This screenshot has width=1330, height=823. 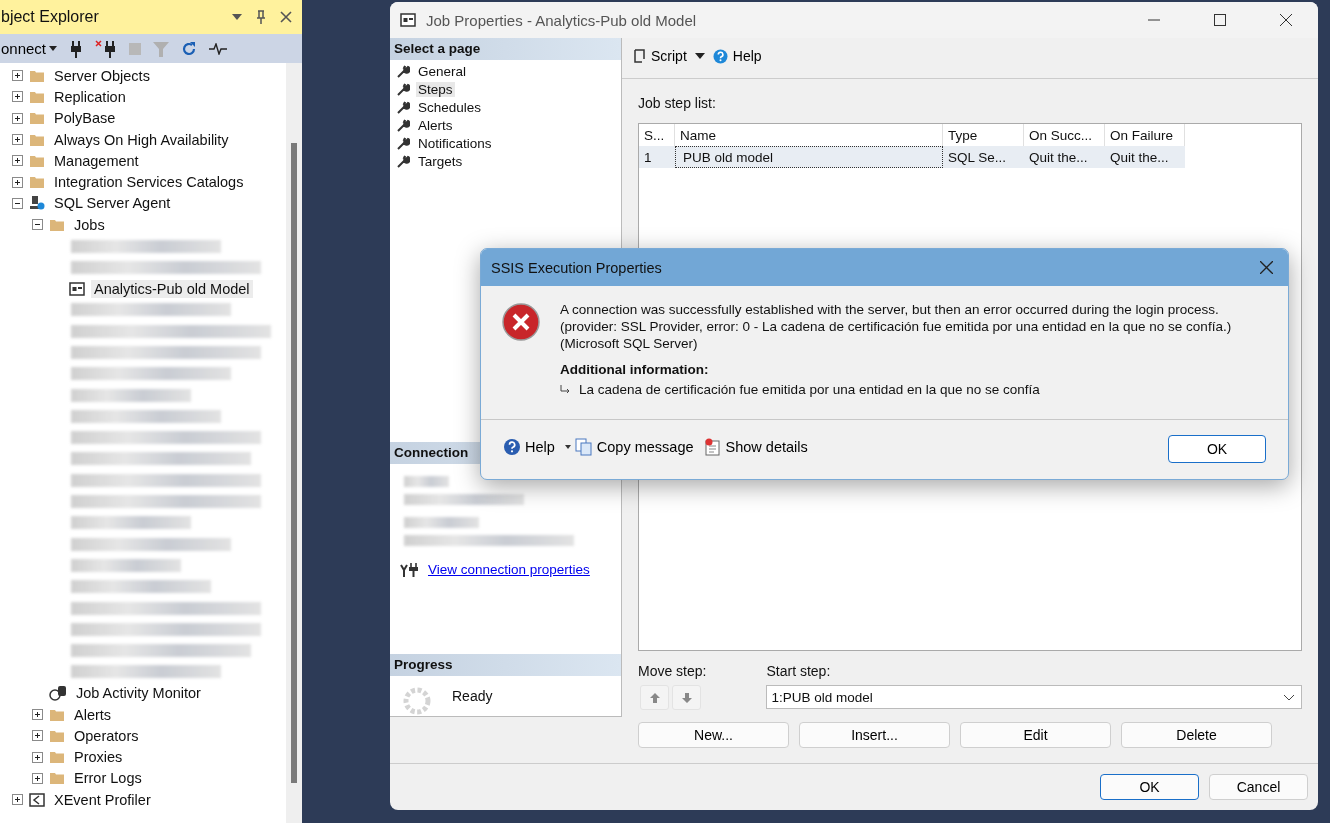 What do you see at coordinates (106, 735) in the screenshot?
I see `tree-item: Operators` at bounding box center [106, 735].